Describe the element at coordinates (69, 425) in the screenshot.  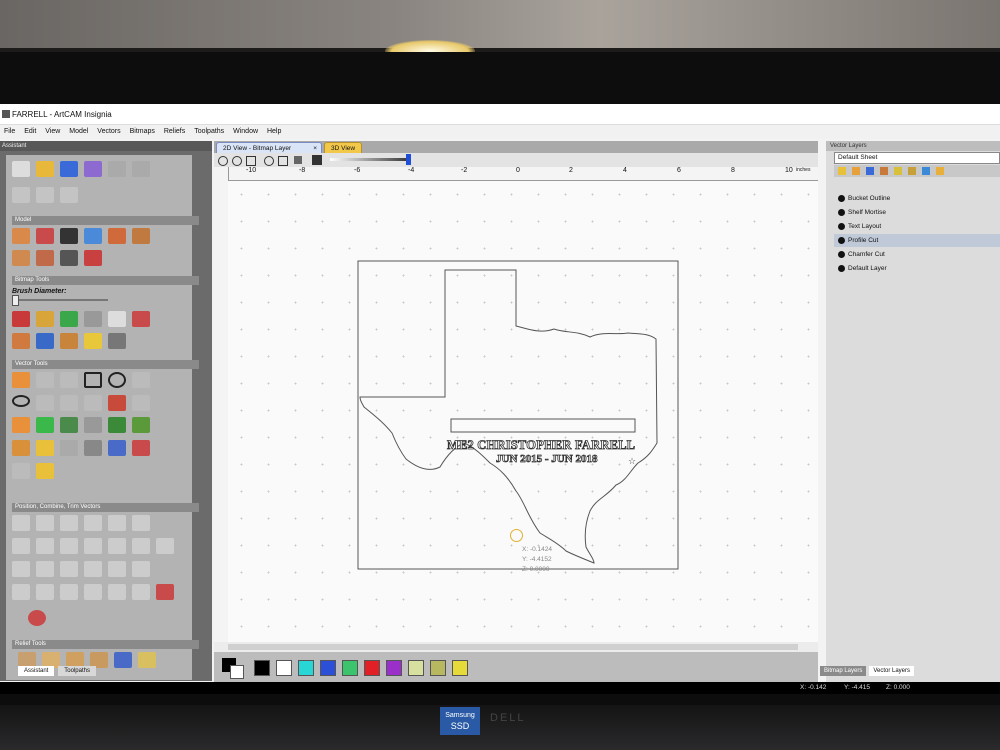
I see `vector-tool-15-icon` at that location.